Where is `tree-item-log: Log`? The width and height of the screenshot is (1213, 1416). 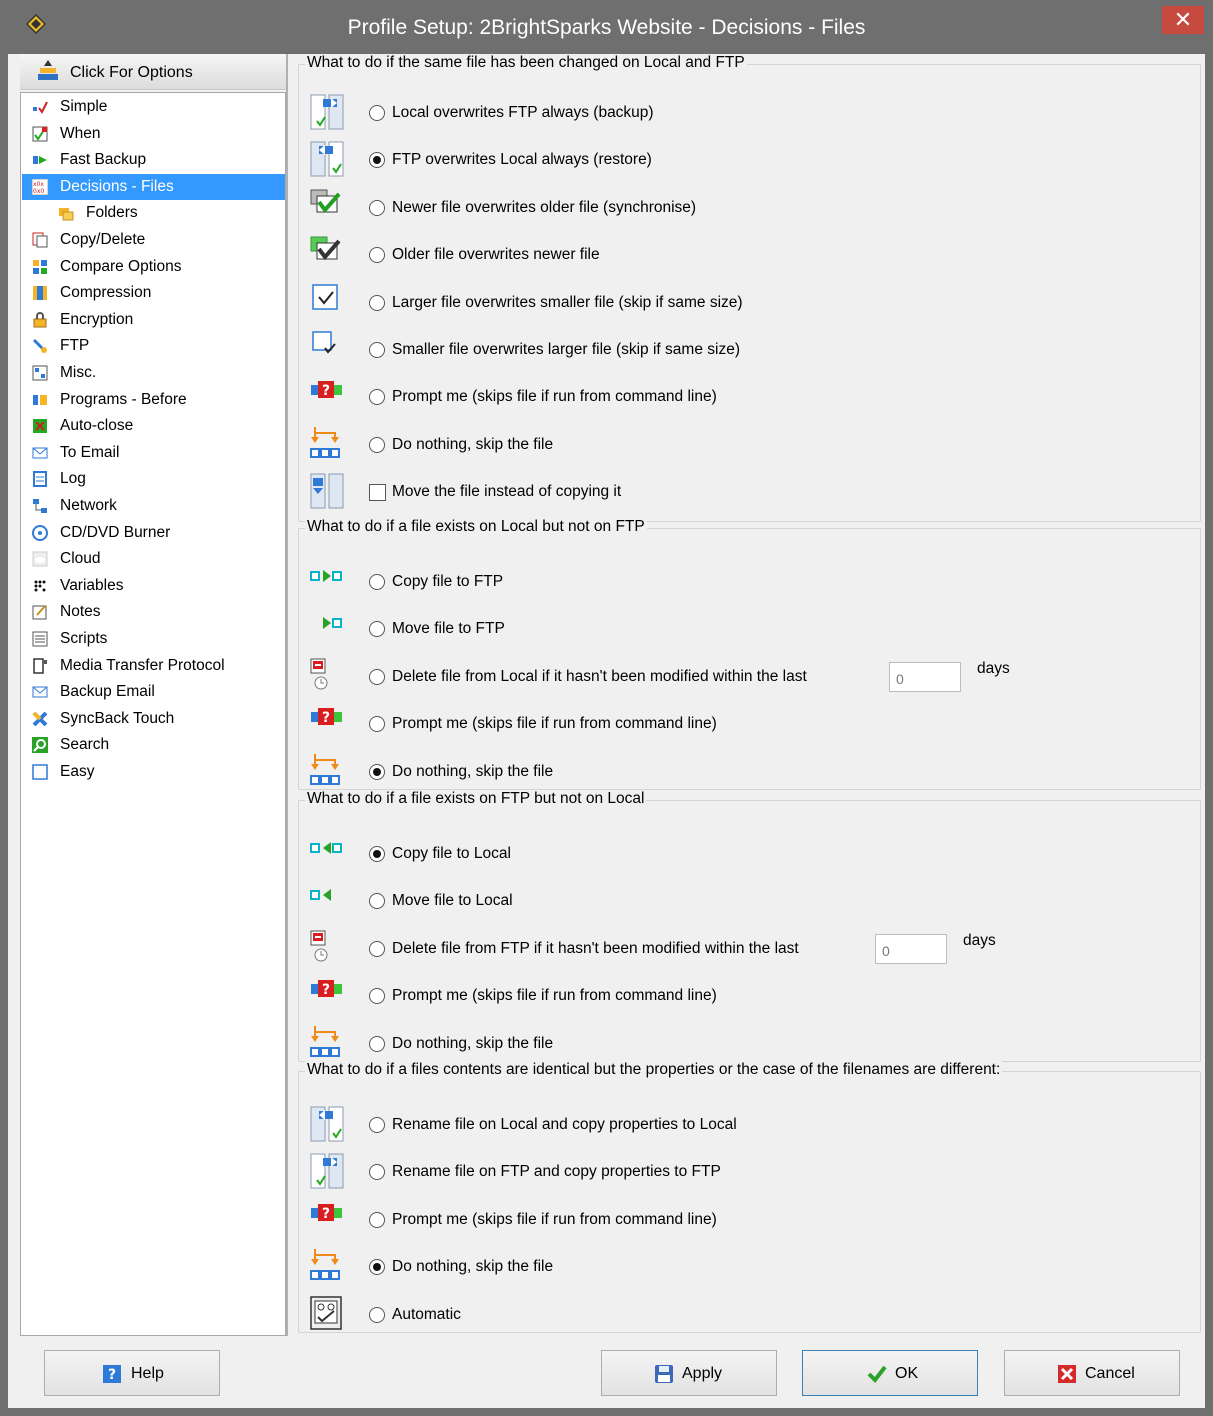 tree-item-log: Log is located at coordinates (153, 479).